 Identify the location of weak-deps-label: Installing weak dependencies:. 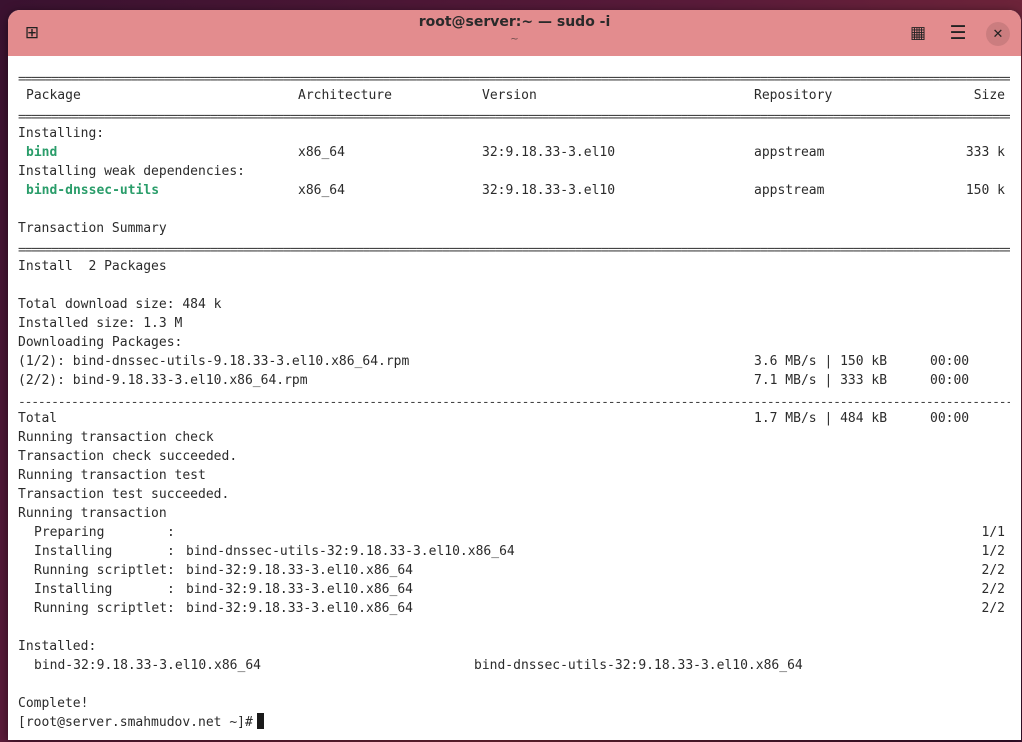
(131, 171).